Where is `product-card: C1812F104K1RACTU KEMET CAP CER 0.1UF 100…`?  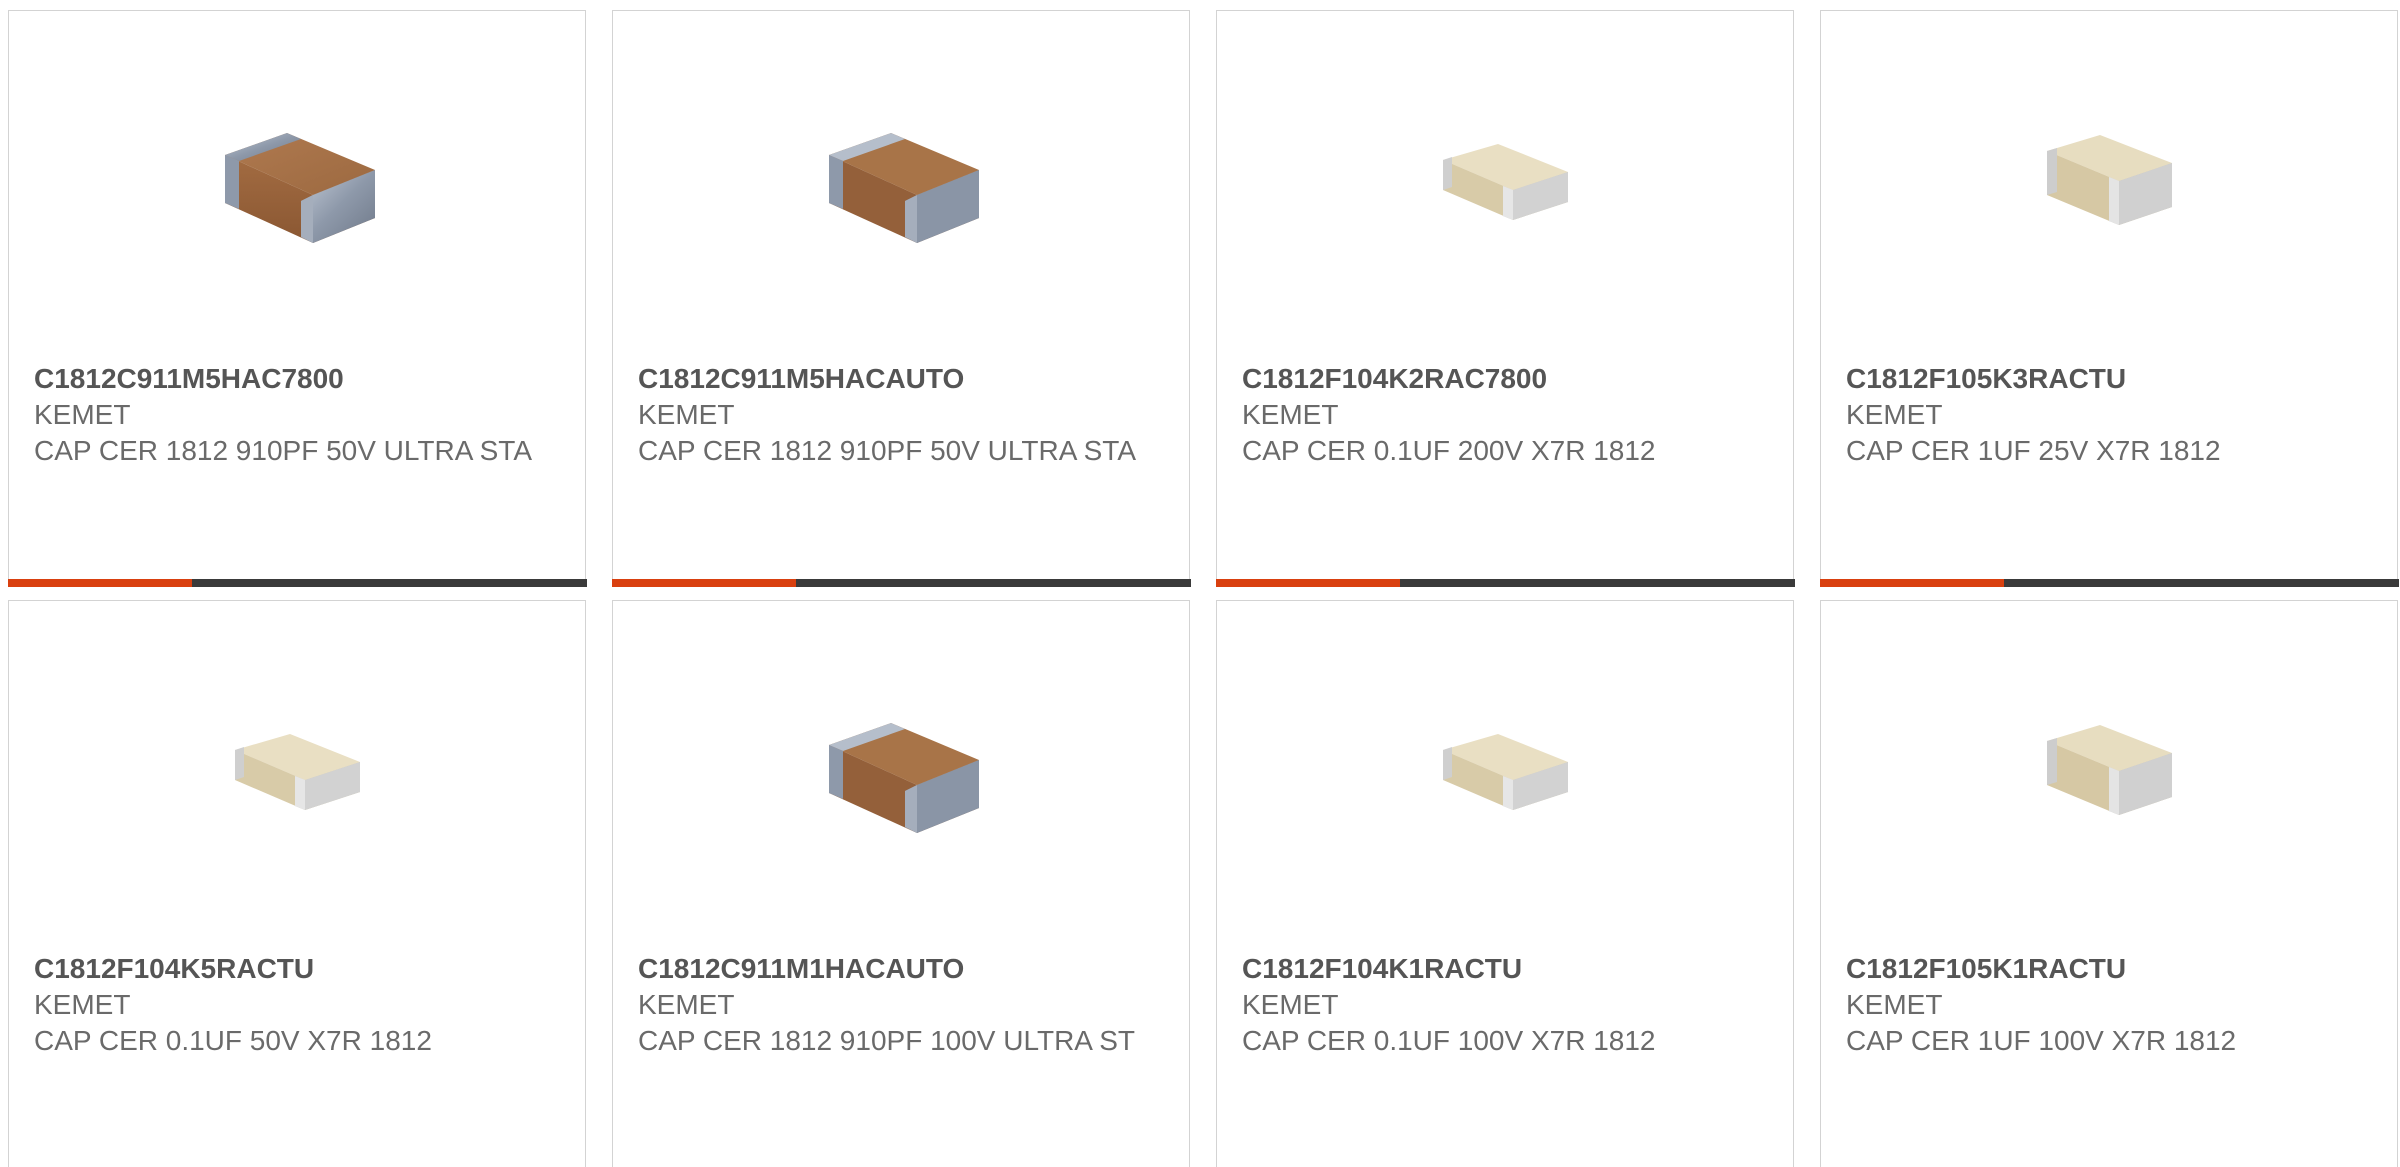
product-card: C1812F104K1RACTU KEMET CAP CER 0.1UF 100… is located at coordinates (1505, 883).